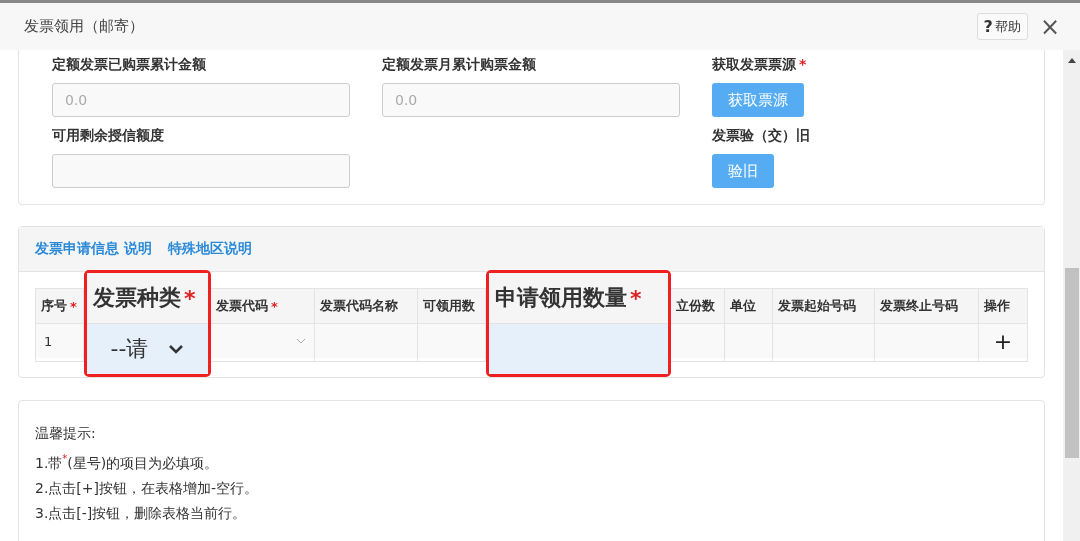  I want to click on column-header: 发票代码 *, so click(262, 306).